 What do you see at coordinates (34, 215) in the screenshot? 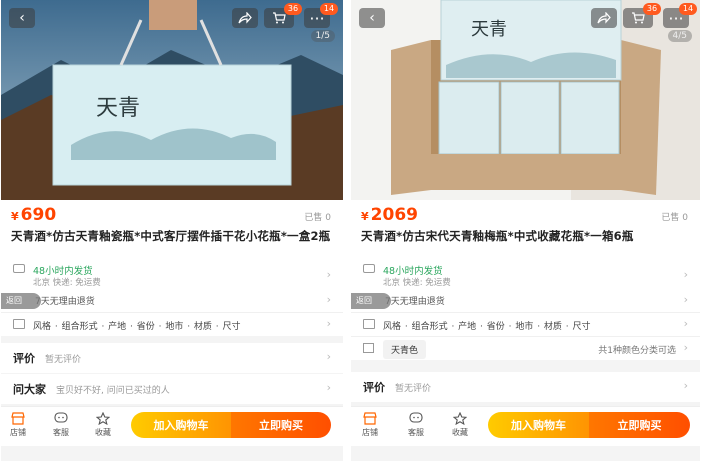
I see `price: ¥690` at bounding box center [34, 215].